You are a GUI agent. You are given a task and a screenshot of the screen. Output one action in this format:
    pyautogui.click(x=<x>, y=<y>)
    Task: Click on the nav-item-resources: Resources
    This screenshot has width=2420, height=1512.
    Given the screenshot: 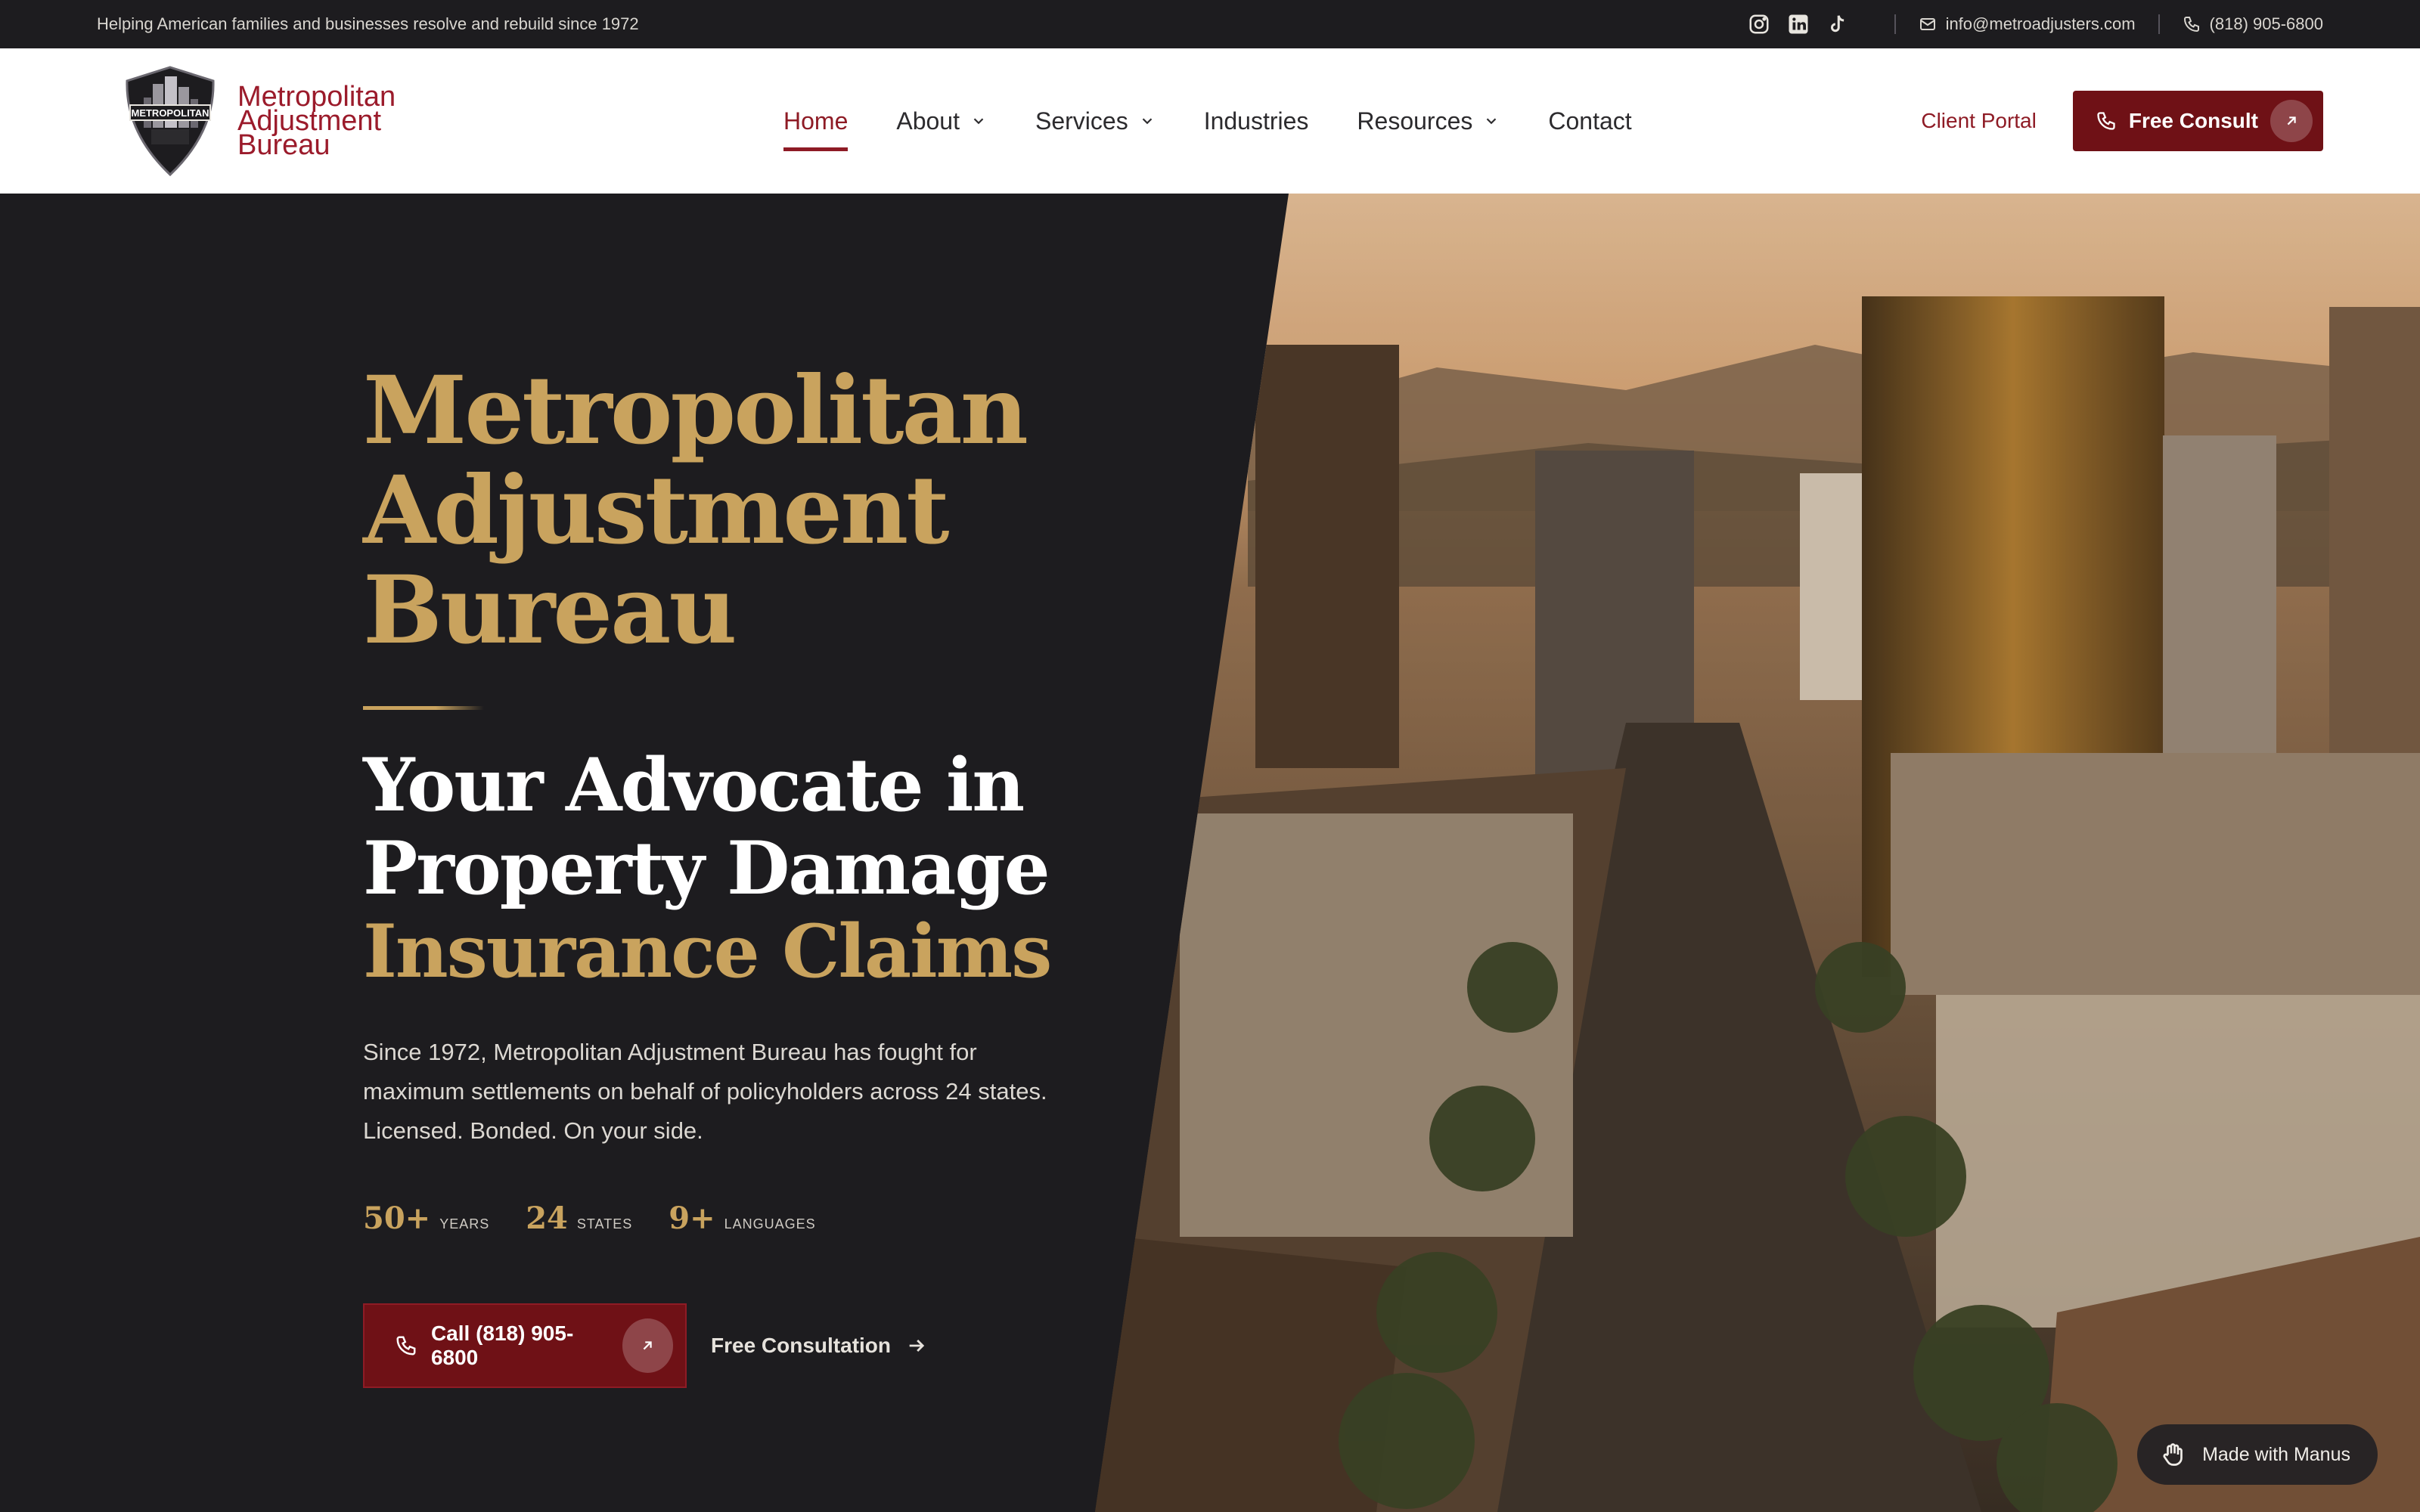 What is the action you would take?
    pyautogui.click(x=1428, y=121)
    